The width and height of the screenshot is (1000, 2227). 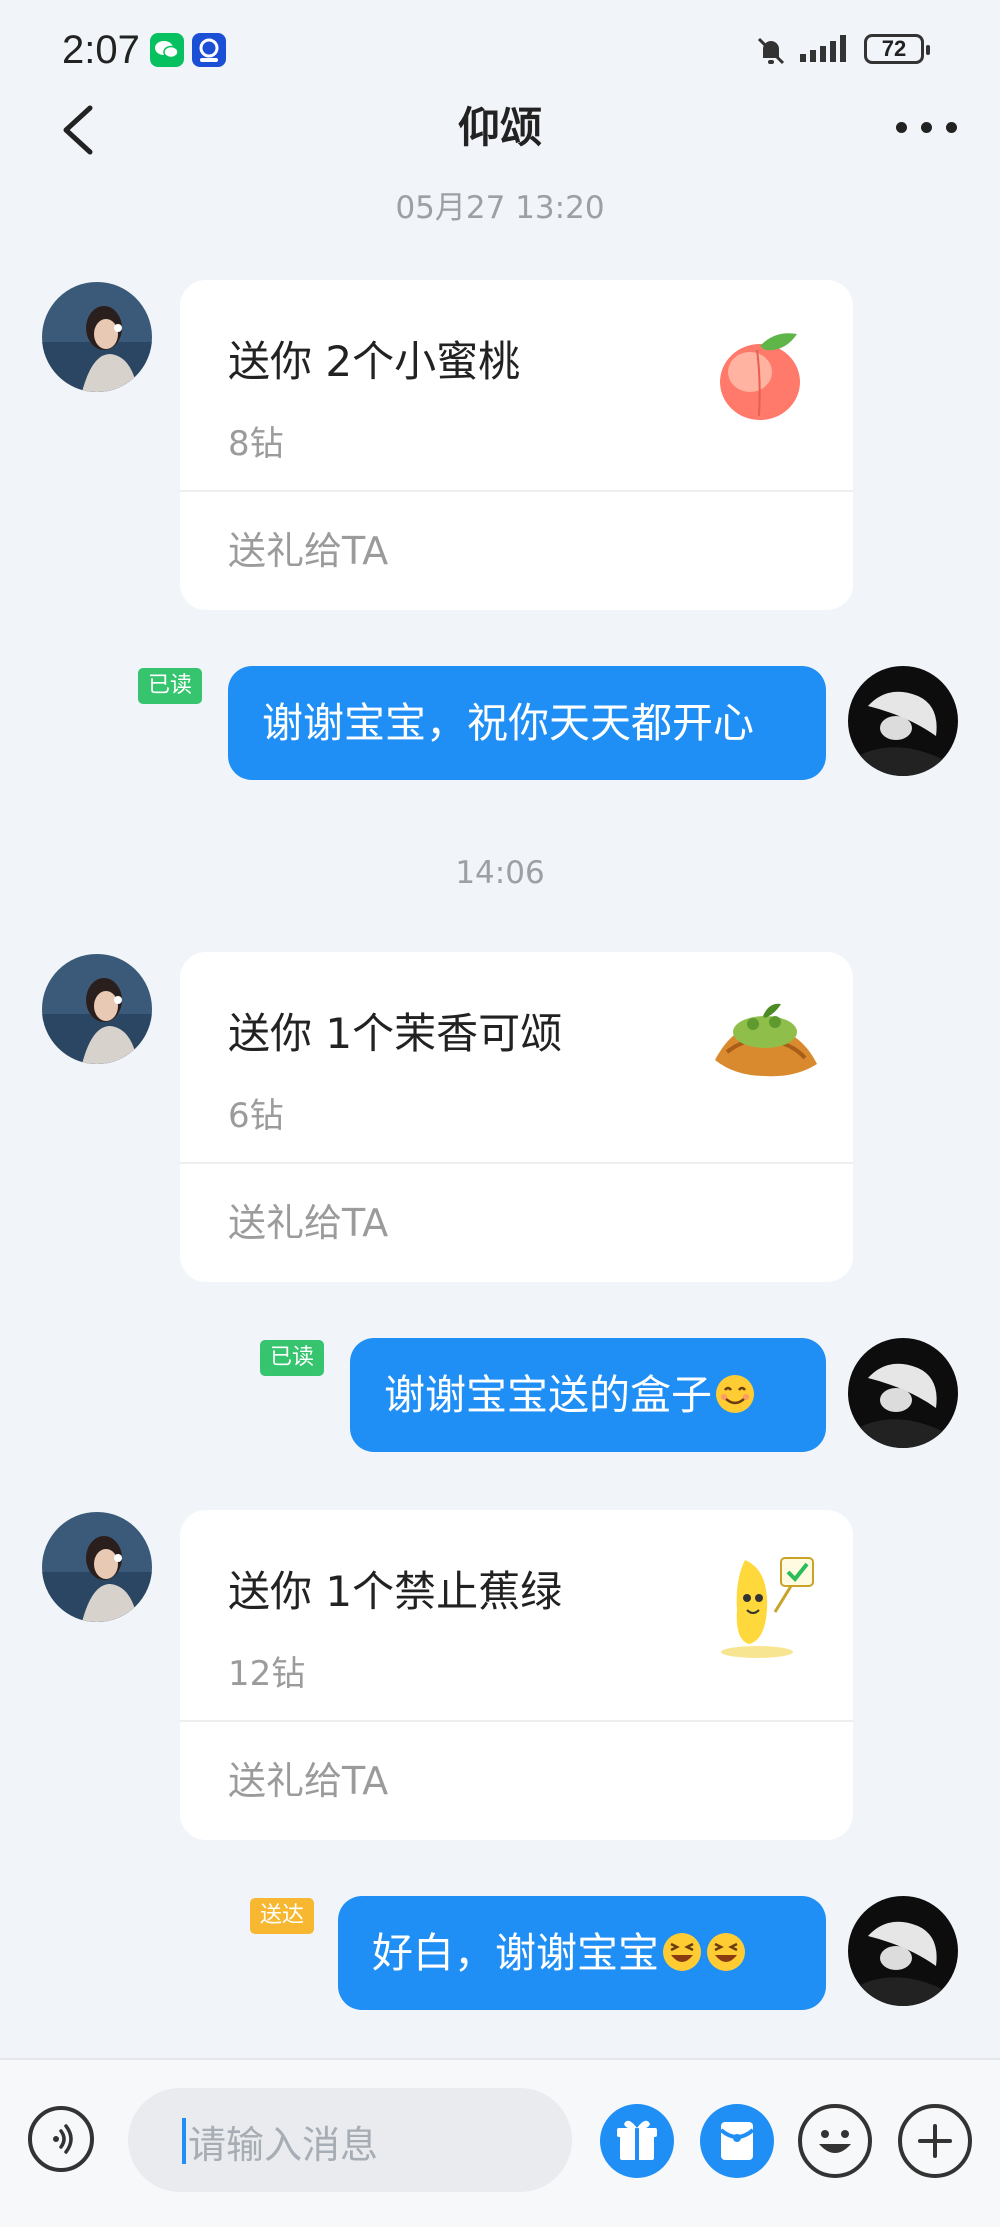 I want to click on more-icon, so click(x=901, y=127).